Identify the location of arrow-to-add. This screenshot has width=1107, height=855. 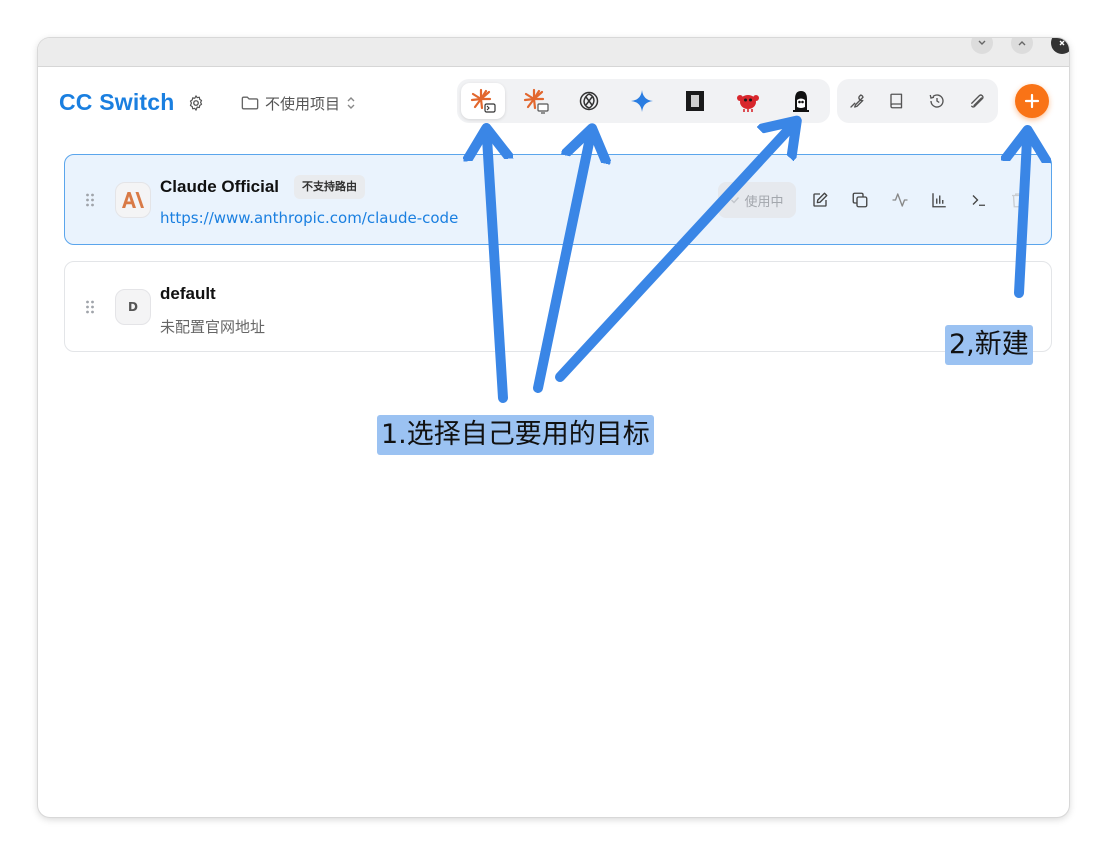
(1023, 219).